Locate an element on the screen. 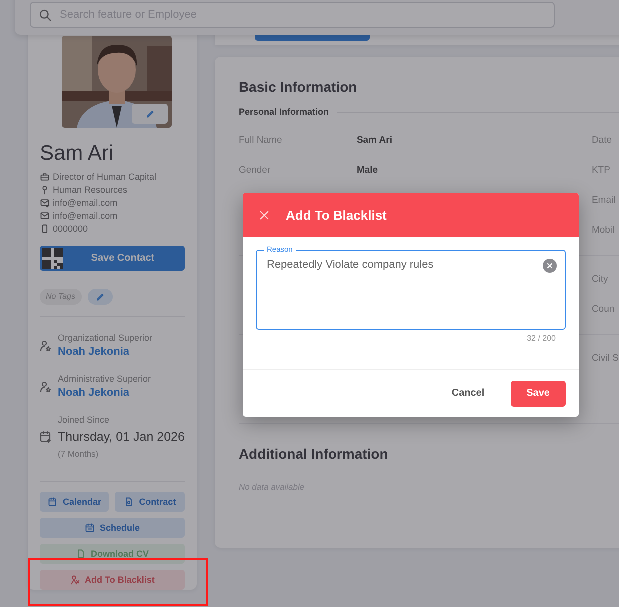 The width and height of the screenshot is (619, 607). field-label: Coun is located at coordinates (604, 309).